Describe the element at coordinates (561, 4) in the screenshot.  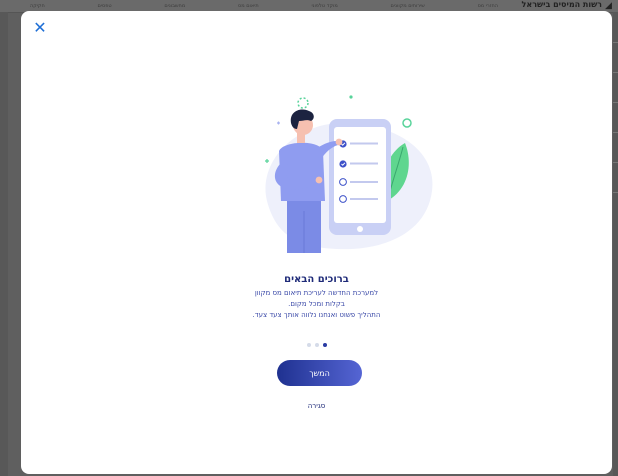
I see `background-site-title: רשות המיסים בישראל` at that location.